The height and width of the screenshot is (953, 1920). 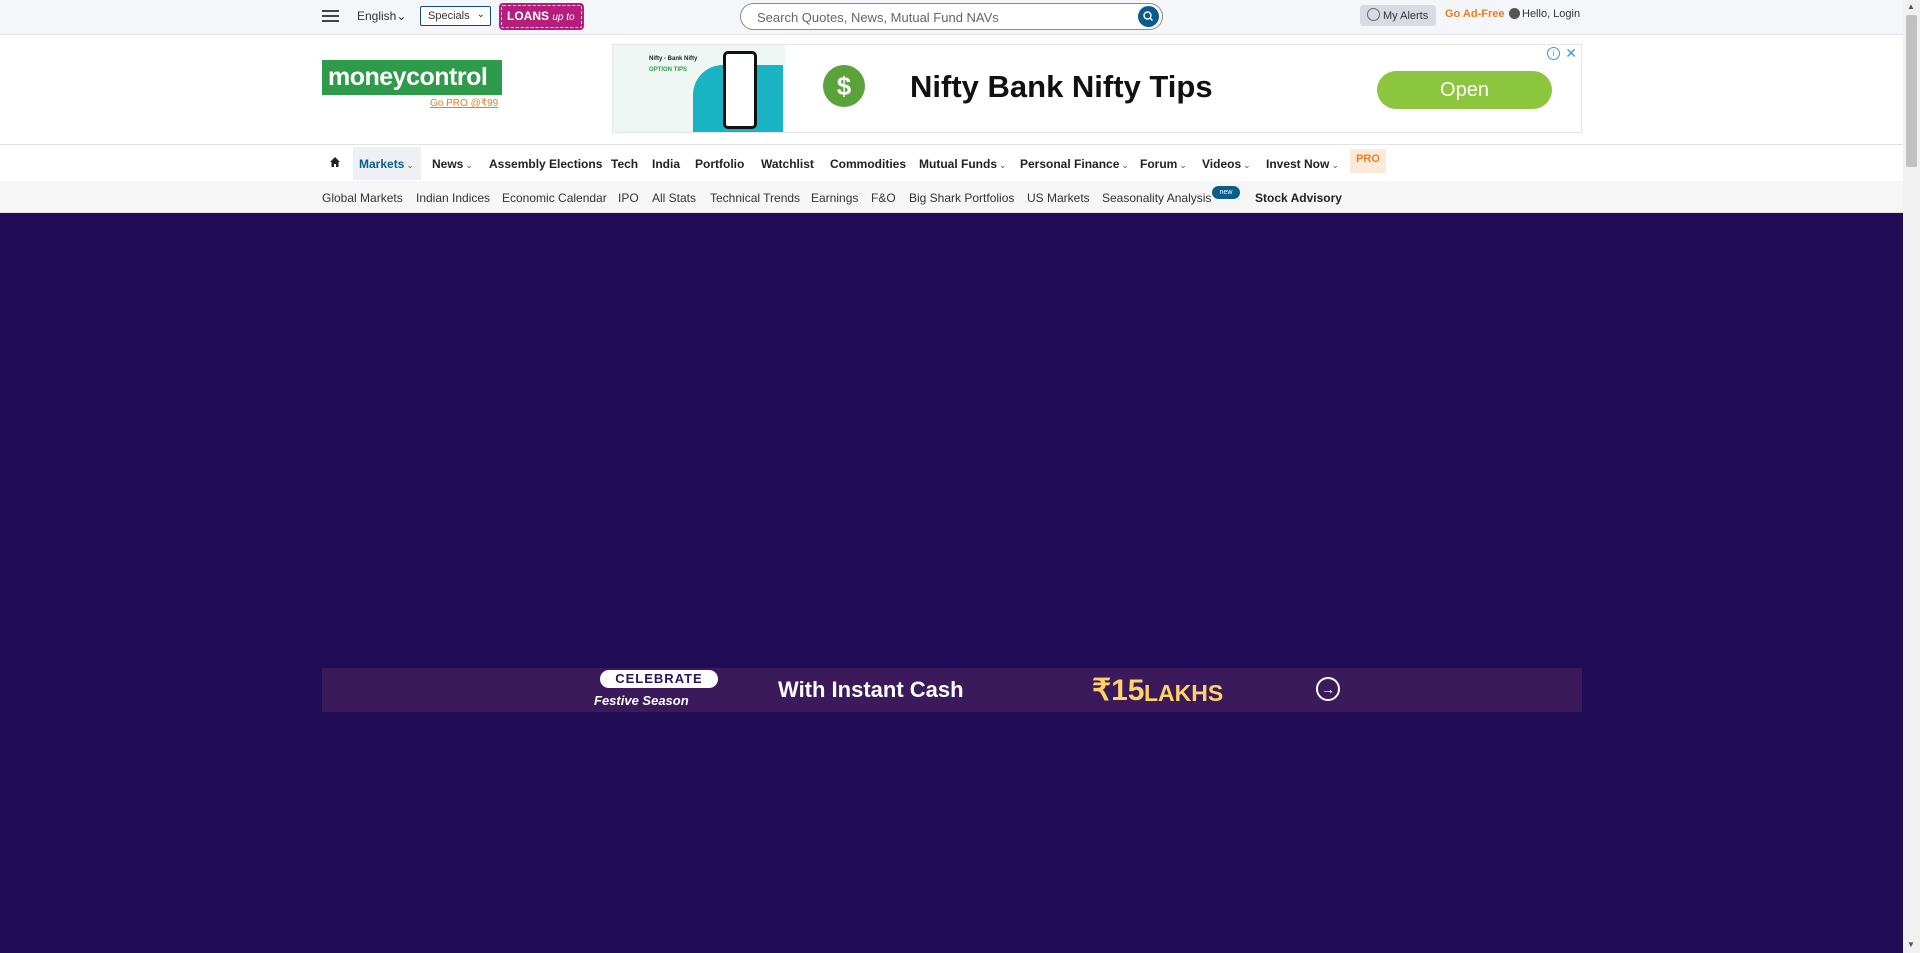 What do you see at coordinates (628, 198) in the screenshot?
I see `subnav-item-ipo: IPO` at bounding box center [628, 198].